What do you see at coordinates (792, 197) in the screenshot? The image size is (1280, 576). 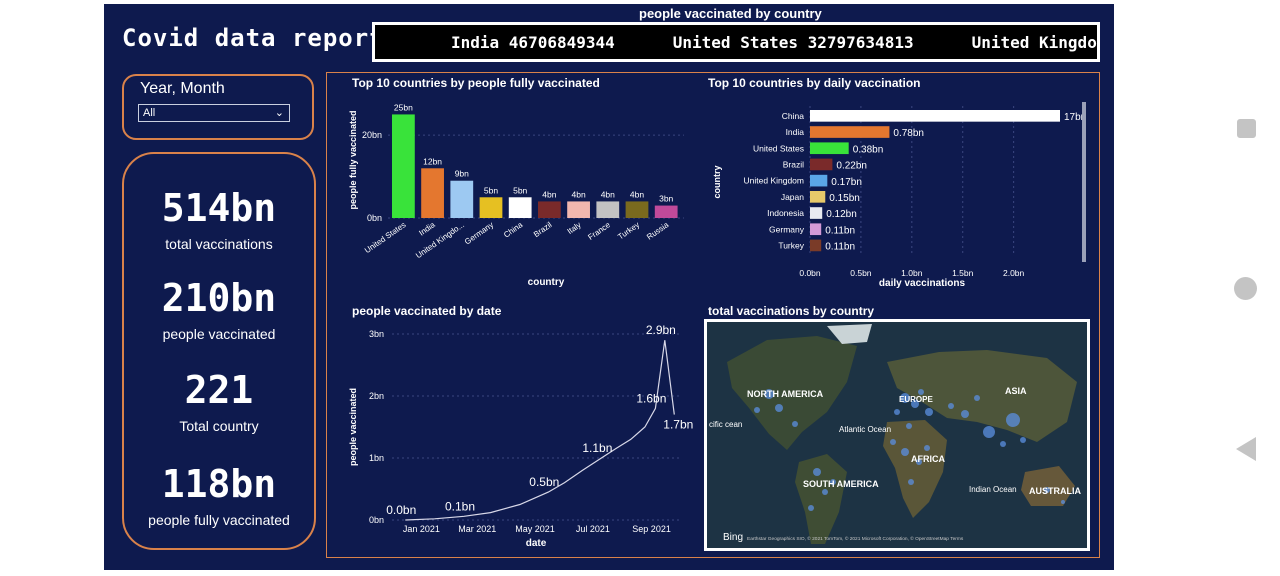 I see `y-tick-label: Japan` at bounding box center [792, 197].